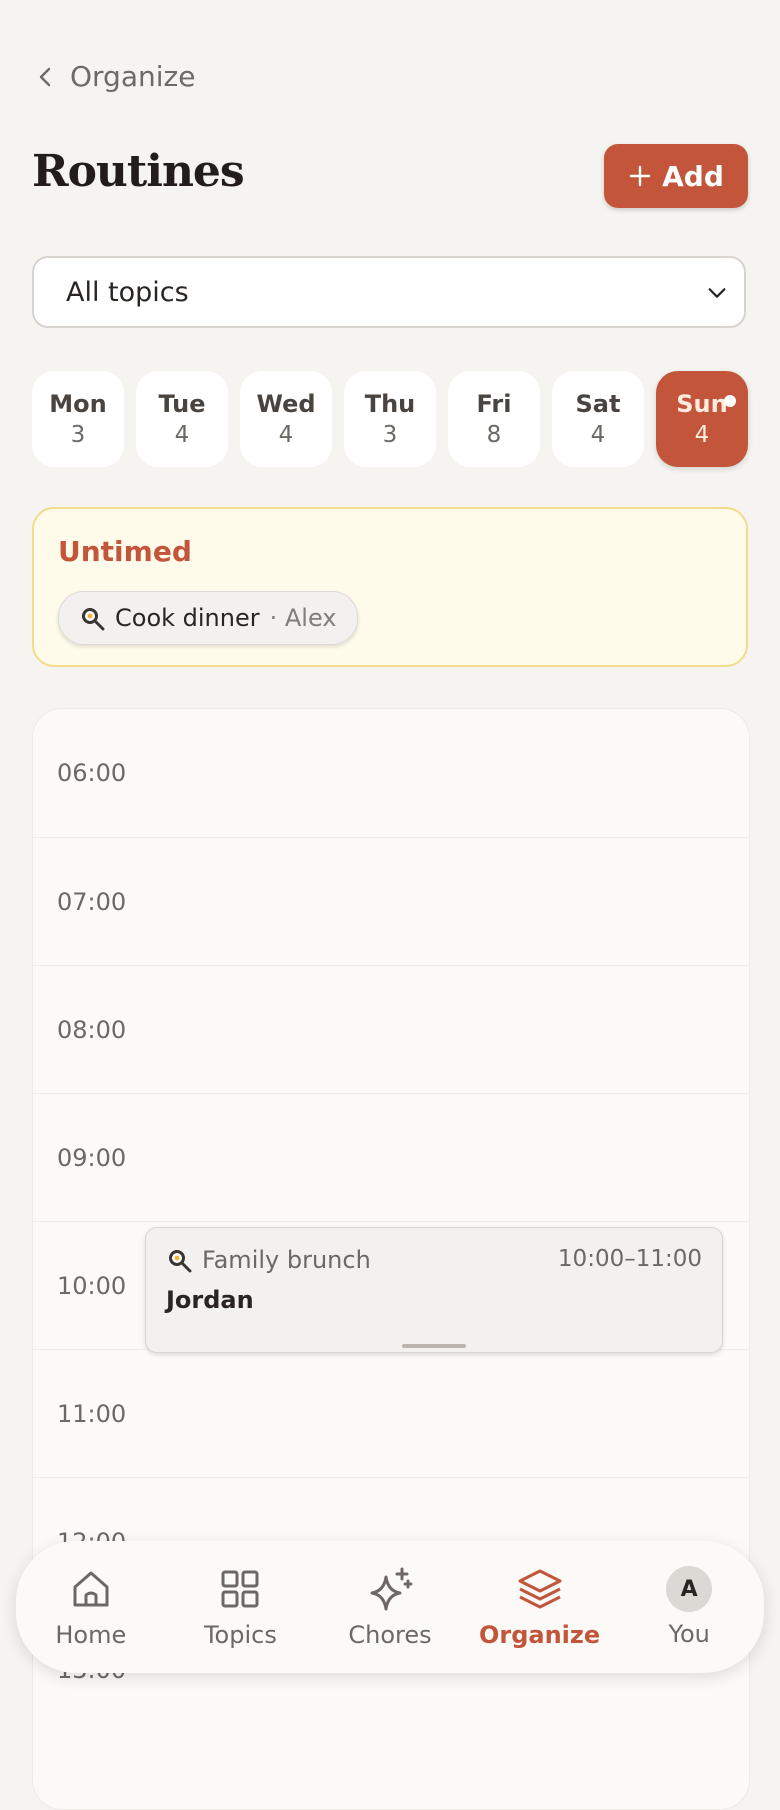 This screenshot has width=780, height=1810. What do you see at coordinates (390, 404) in the screenshot?
I see `day-name: Thu` at bounding box center [390, 404].